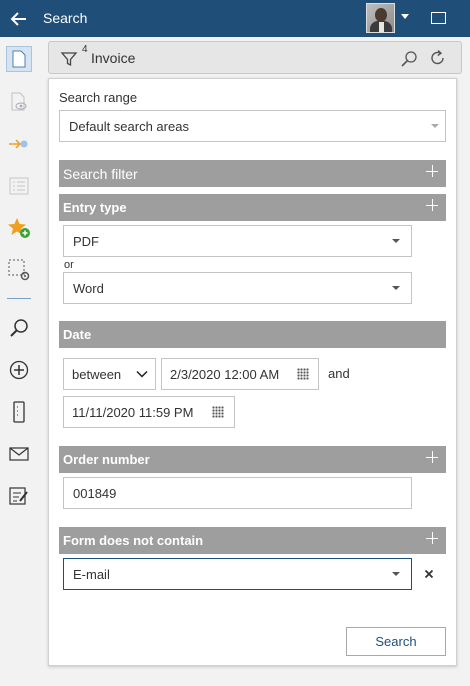 The height and width of the screenshot is (686, 470). I want to click on filter-icon, so click(69, 59).